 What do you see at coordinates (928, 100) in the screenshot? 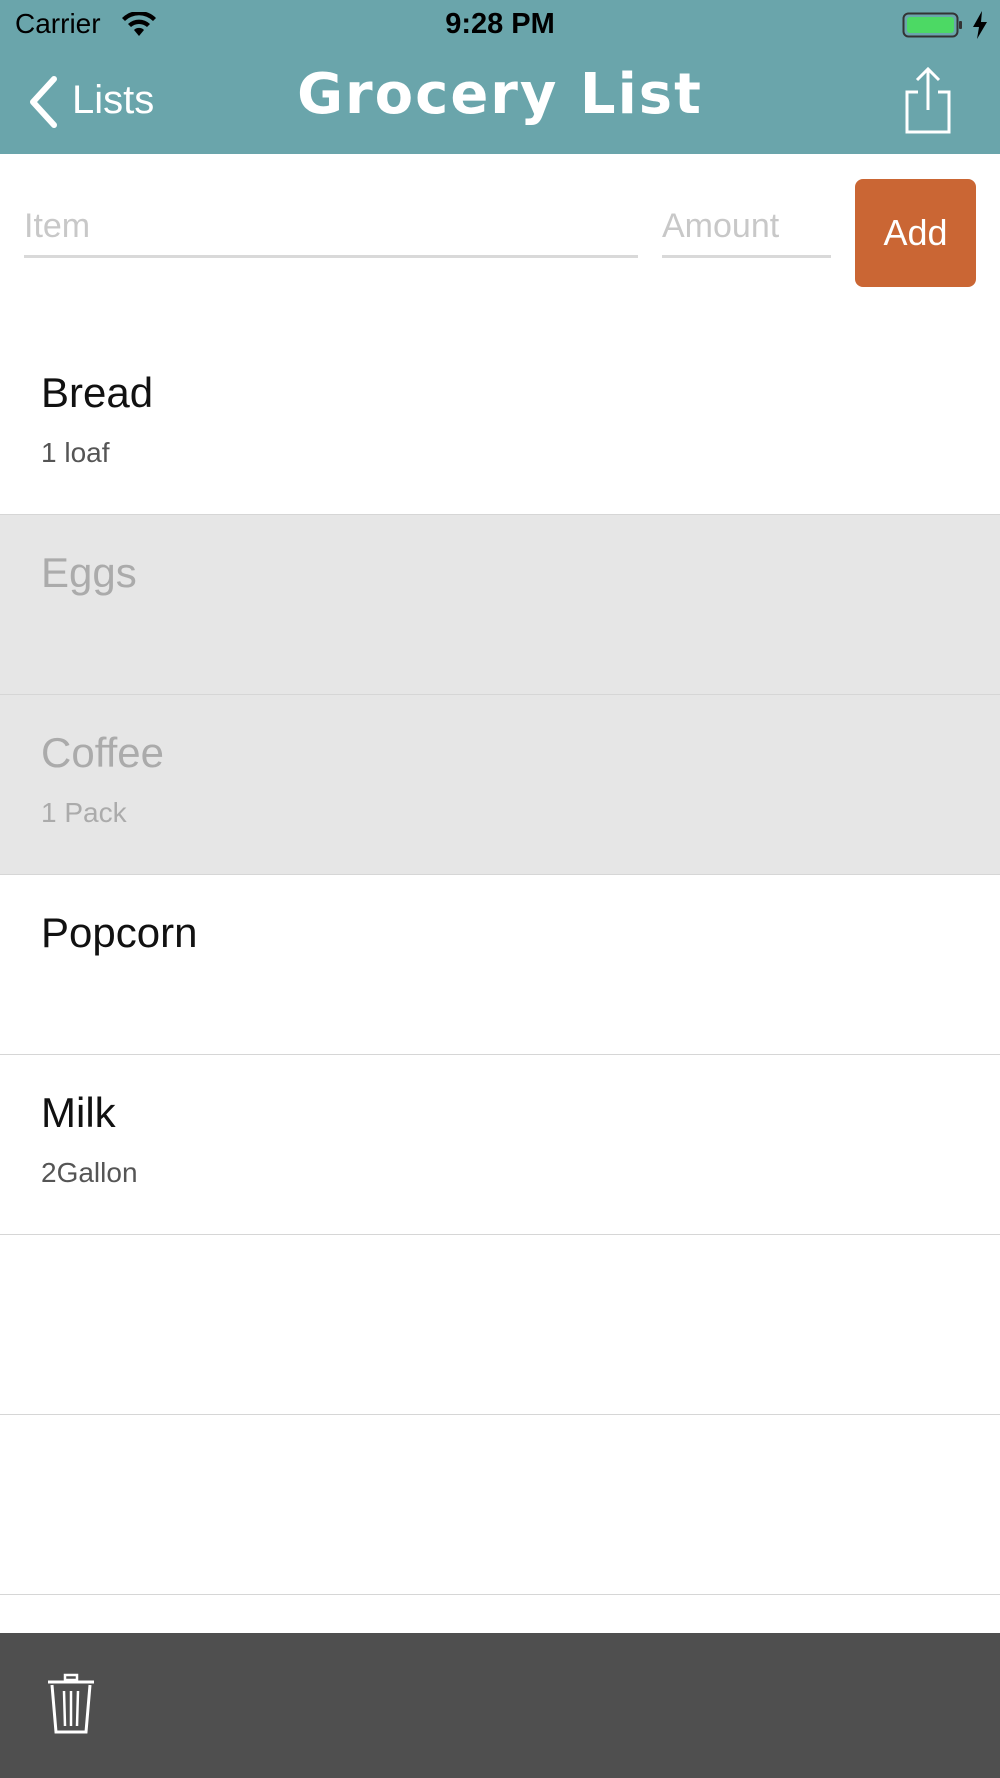
I see `share-icon` at bounding box center [928, 100].